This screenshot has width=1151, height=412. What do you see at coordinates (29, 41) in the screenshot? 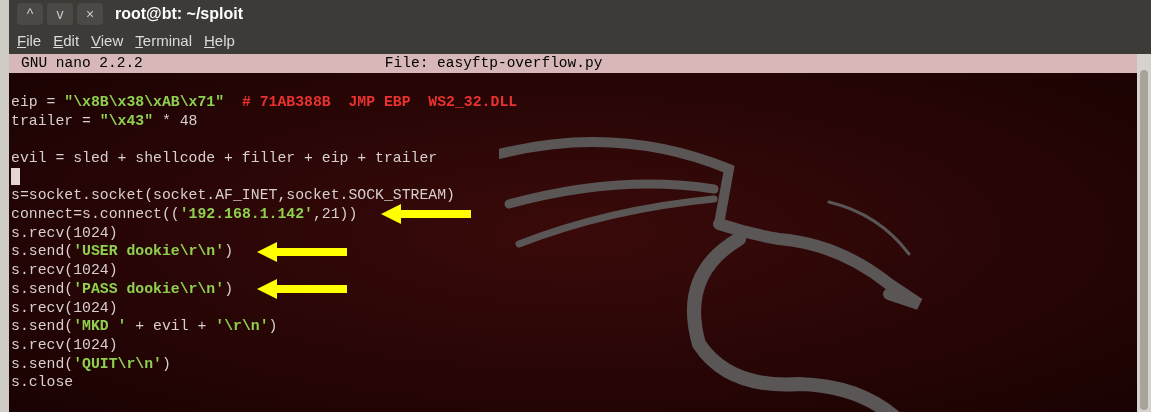
I see `menu-item: File` at bounding box center [29, 41].